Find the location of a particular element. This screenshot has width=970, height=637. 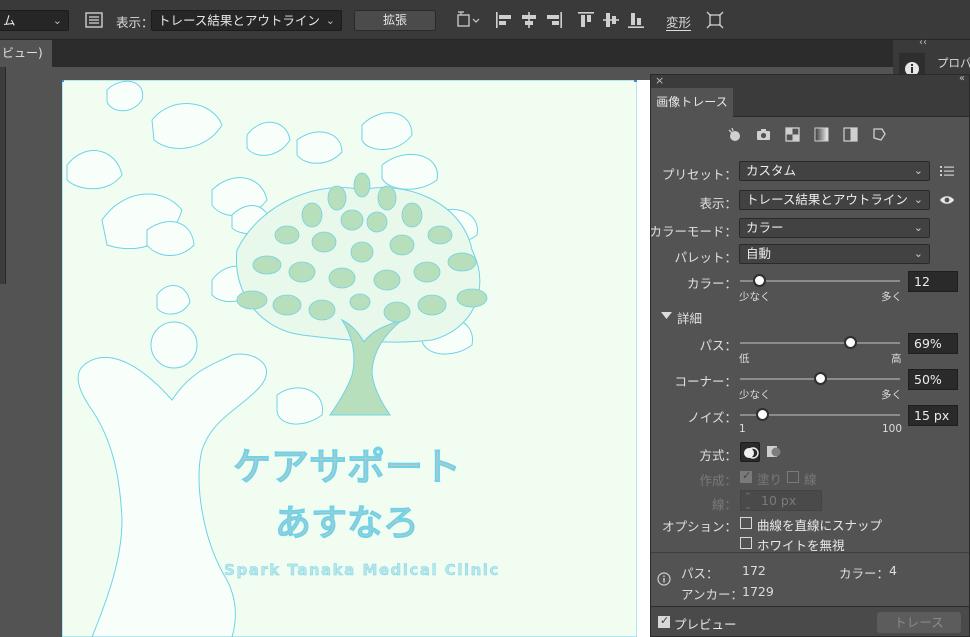

stroke-value: 10 px is located at coordinates (779, 500).